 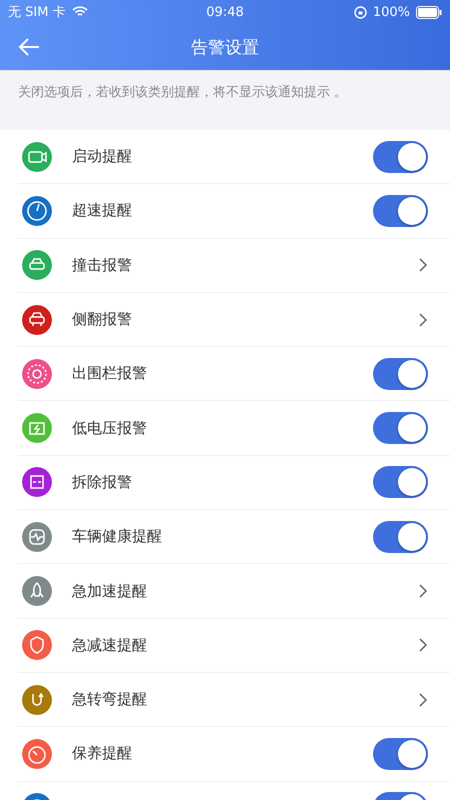 I want to click on setting-label: 拆除报警, so click(x=102, y=482).